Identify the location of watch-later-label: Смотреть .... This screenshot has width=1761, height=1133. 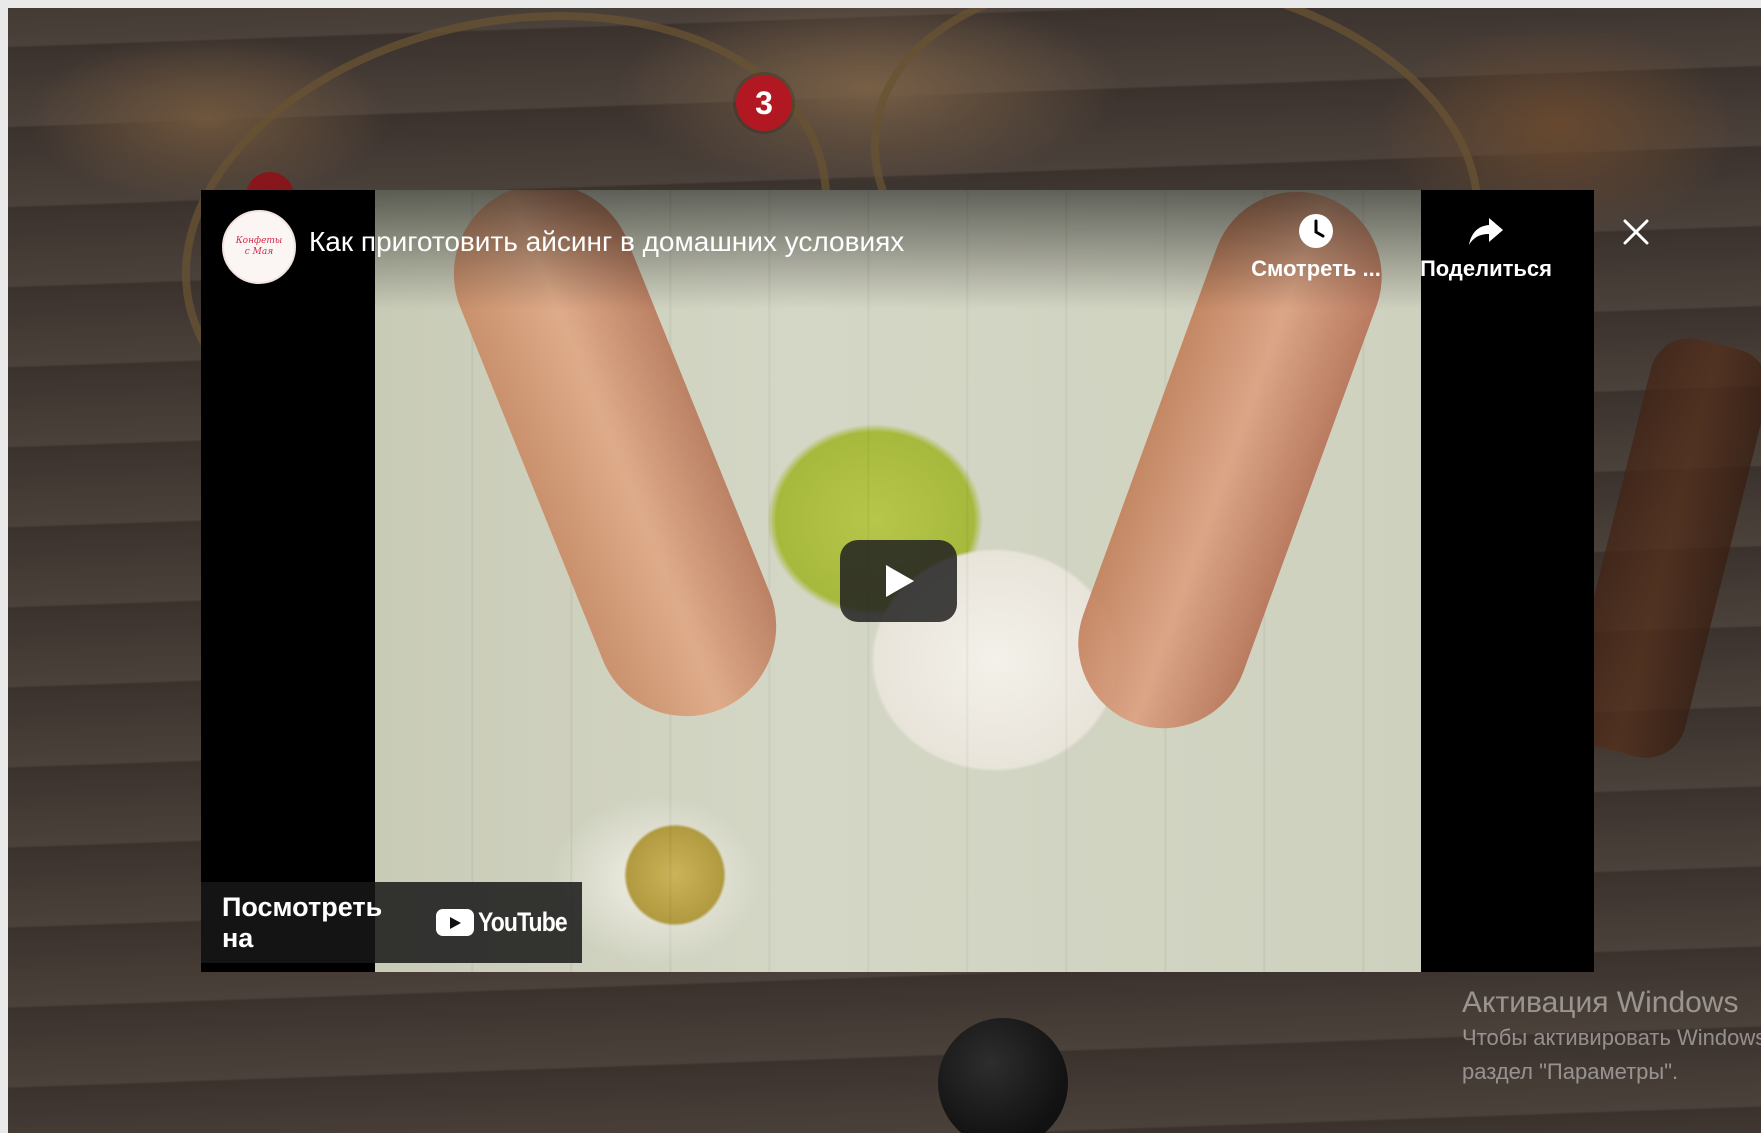
(1316, 268).